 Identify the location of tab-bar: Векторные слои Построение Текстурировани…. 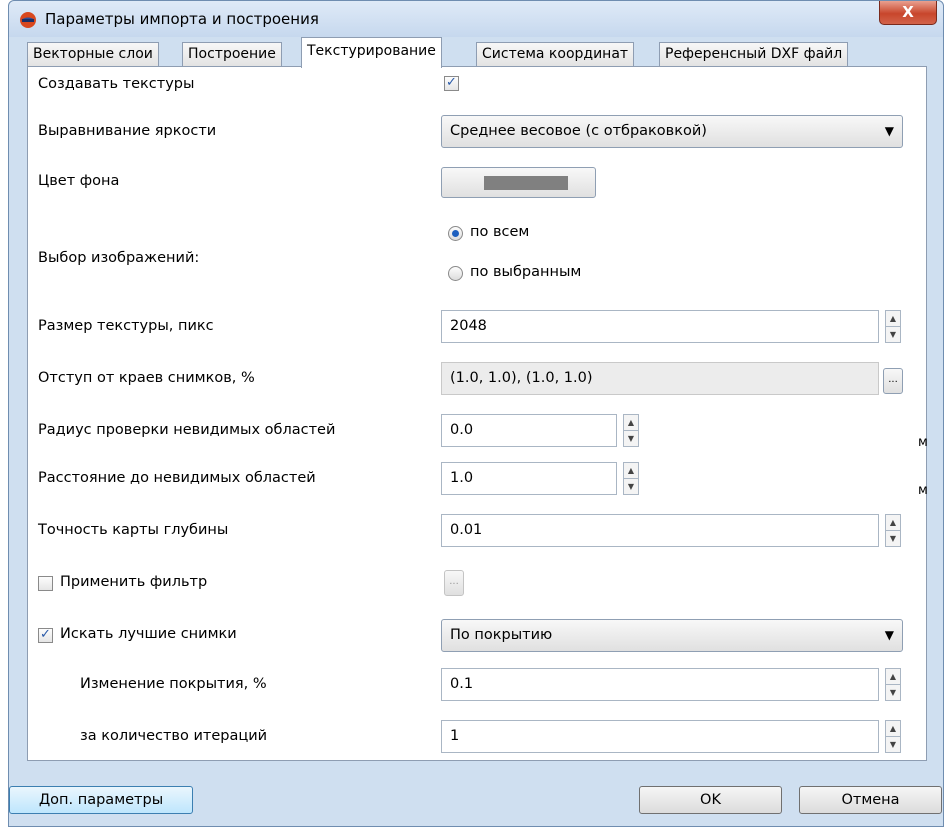
(477, 52).